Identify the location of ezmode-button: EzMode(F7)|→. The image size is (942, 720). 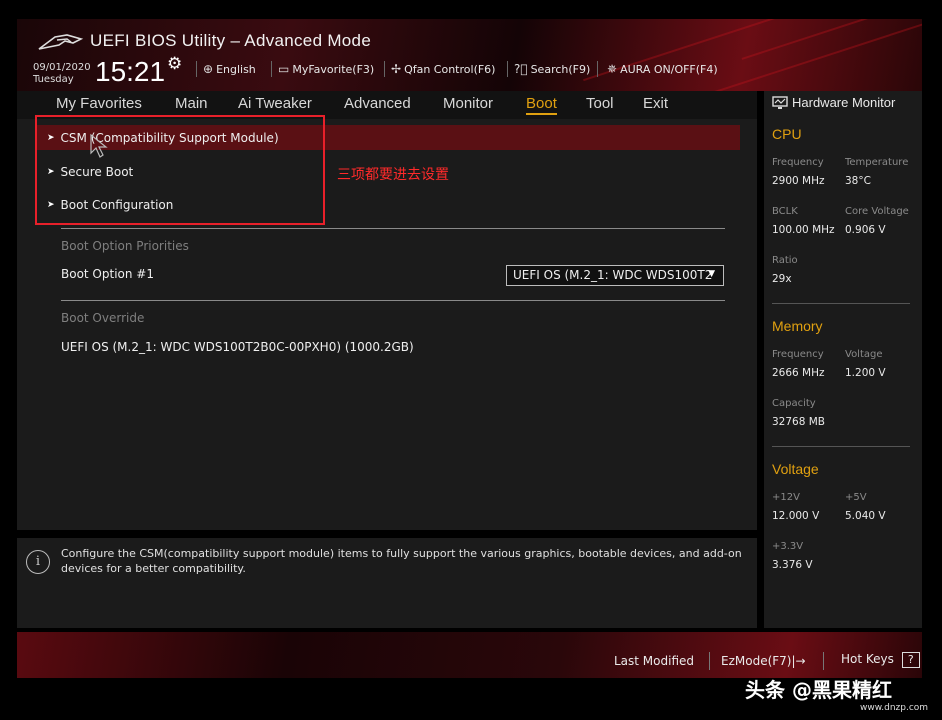
(763, 661).